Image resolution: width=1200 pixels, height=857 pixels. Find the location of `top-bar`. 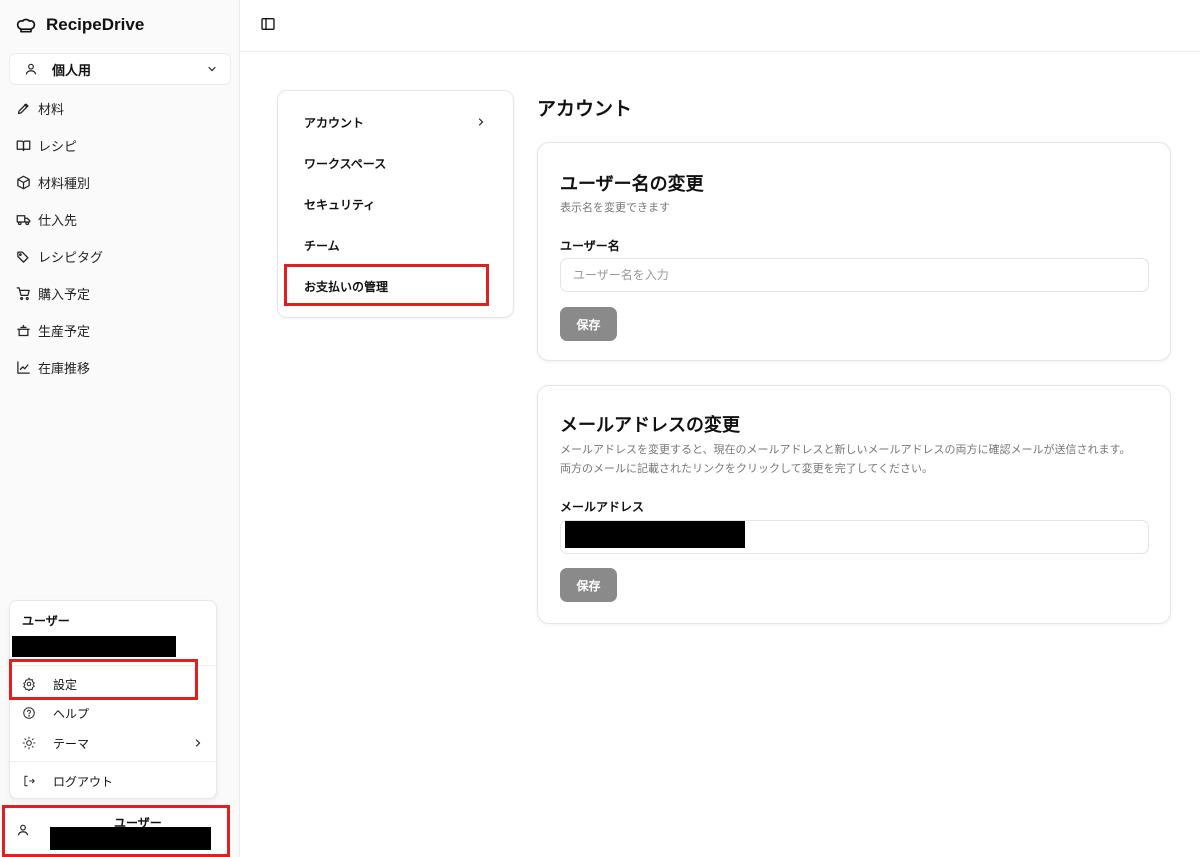

top-bar is located at coordinates (720, 26).